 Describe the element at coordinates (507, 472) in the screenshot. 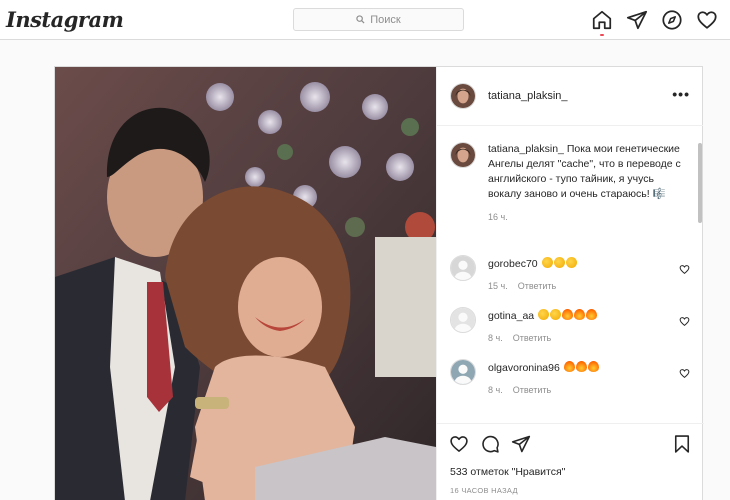

I see `likes-count: 533 отметок "Нравится"` at that location.